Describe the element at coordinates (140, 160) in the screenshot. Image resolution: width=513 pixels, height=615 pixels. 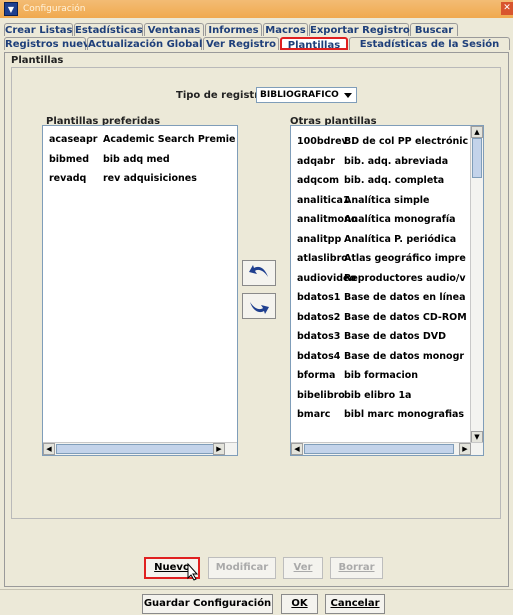
I see `list-item: bibmed bib adq med` at that location.